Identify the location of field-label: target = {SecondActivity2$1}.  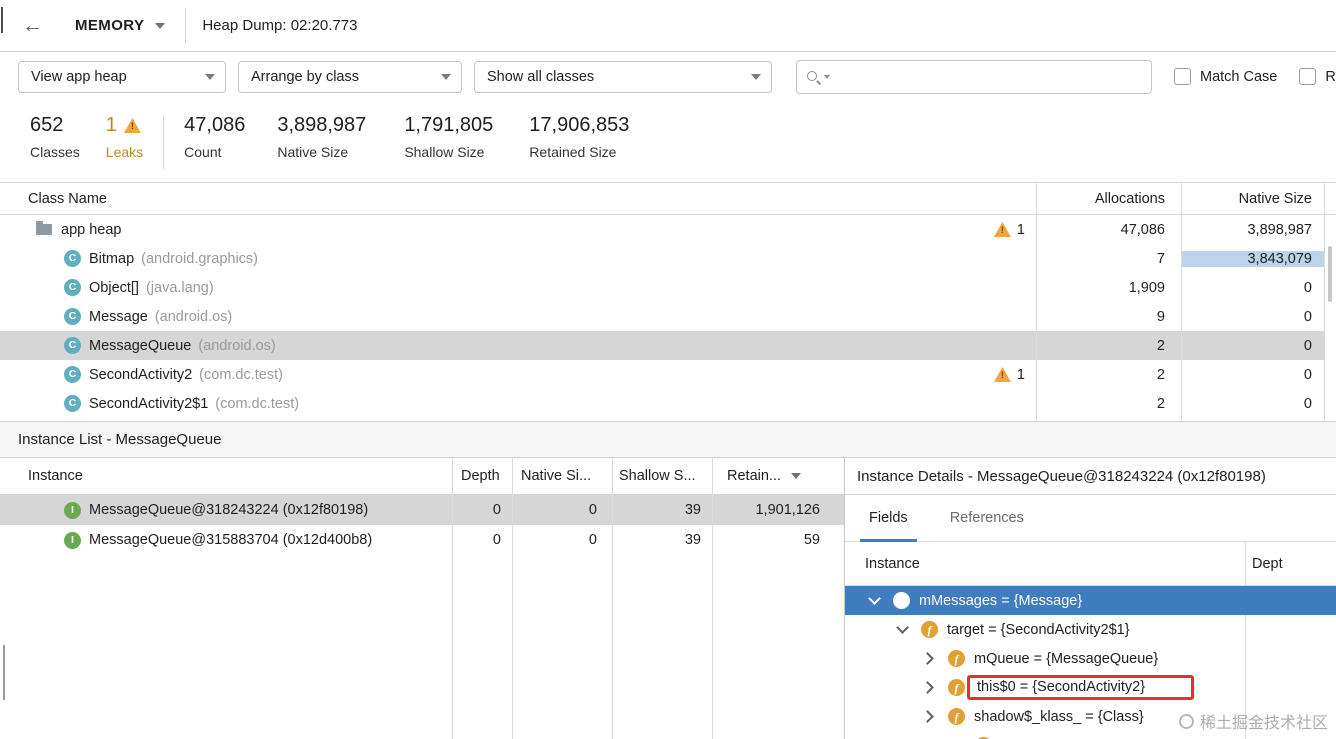
(1038, 629).